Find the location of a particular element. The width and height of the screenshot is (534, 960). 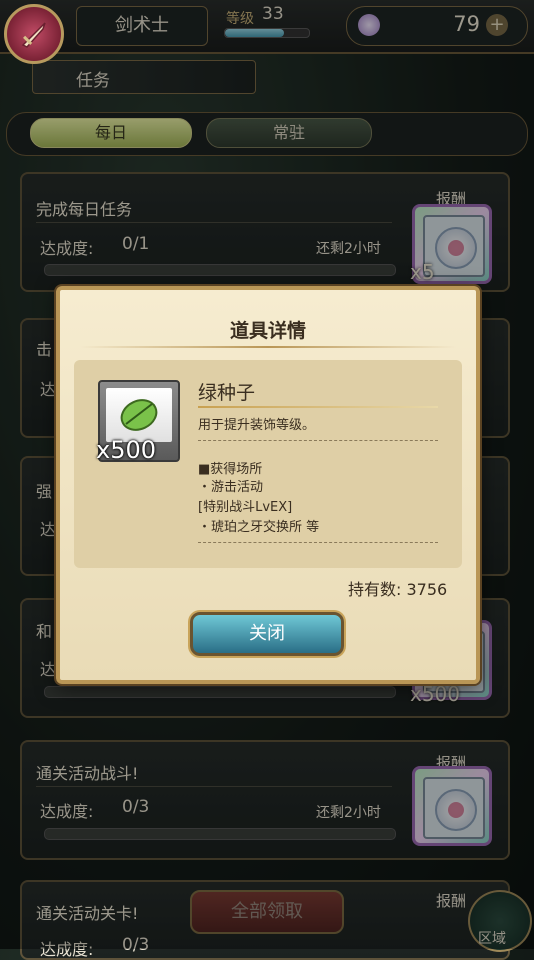

sword-icon is located at coordinates (33, 35).